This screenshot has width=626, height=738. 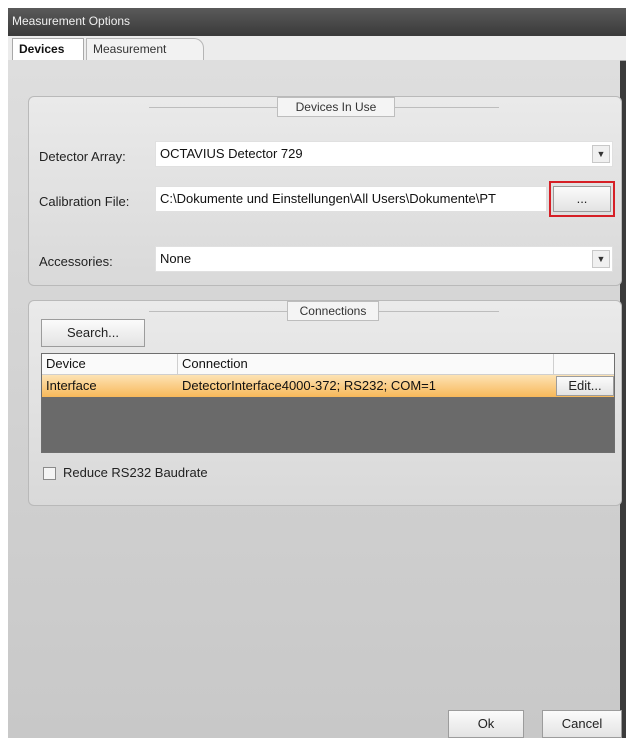 I want to click on reduce-baudrate-checkbox, so click(x=49, y=473).